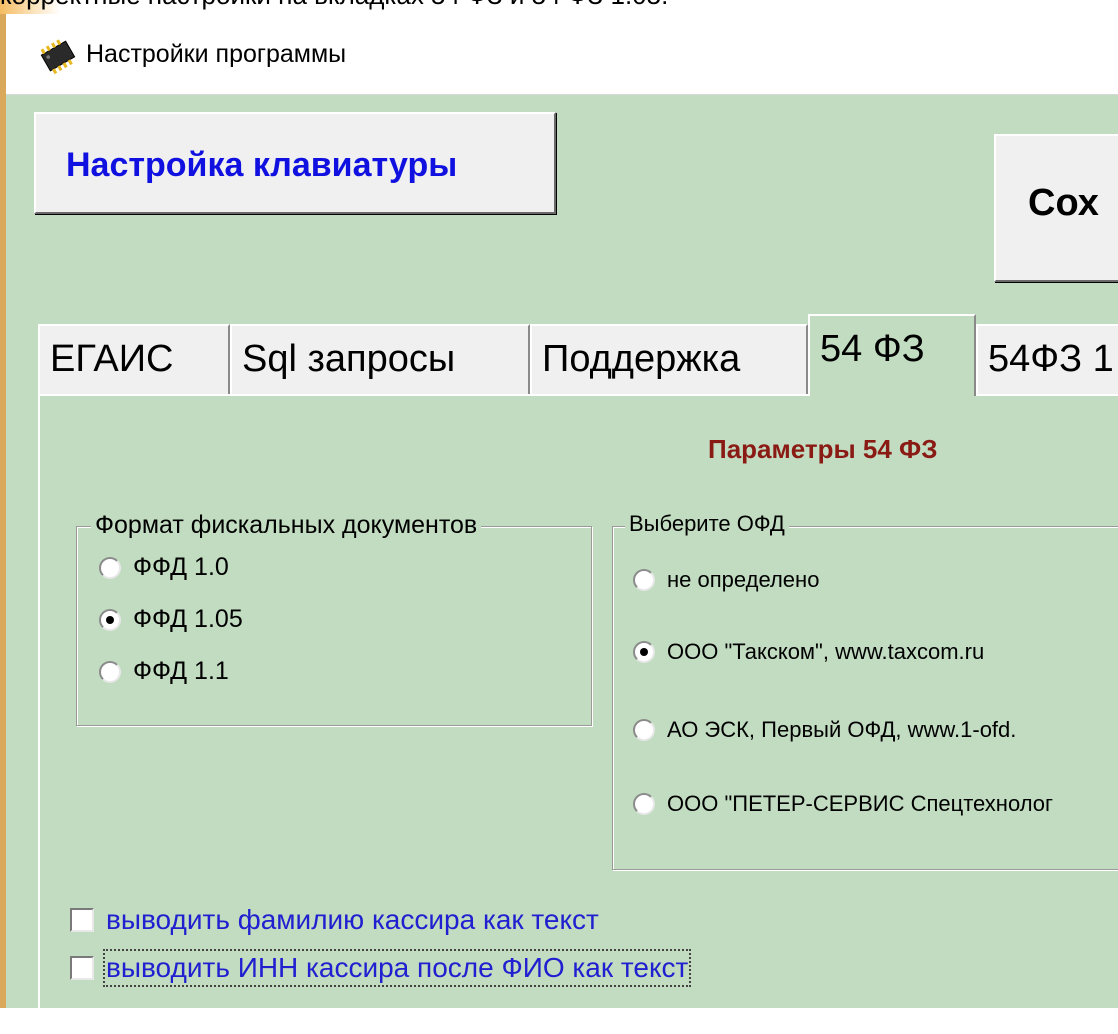 The image size is (1118, 1034). Describe the element at coordinates (826, 651) in the screenshot. I see `radio-label: ООО "Такском", www.taxcom.ru` at that location.